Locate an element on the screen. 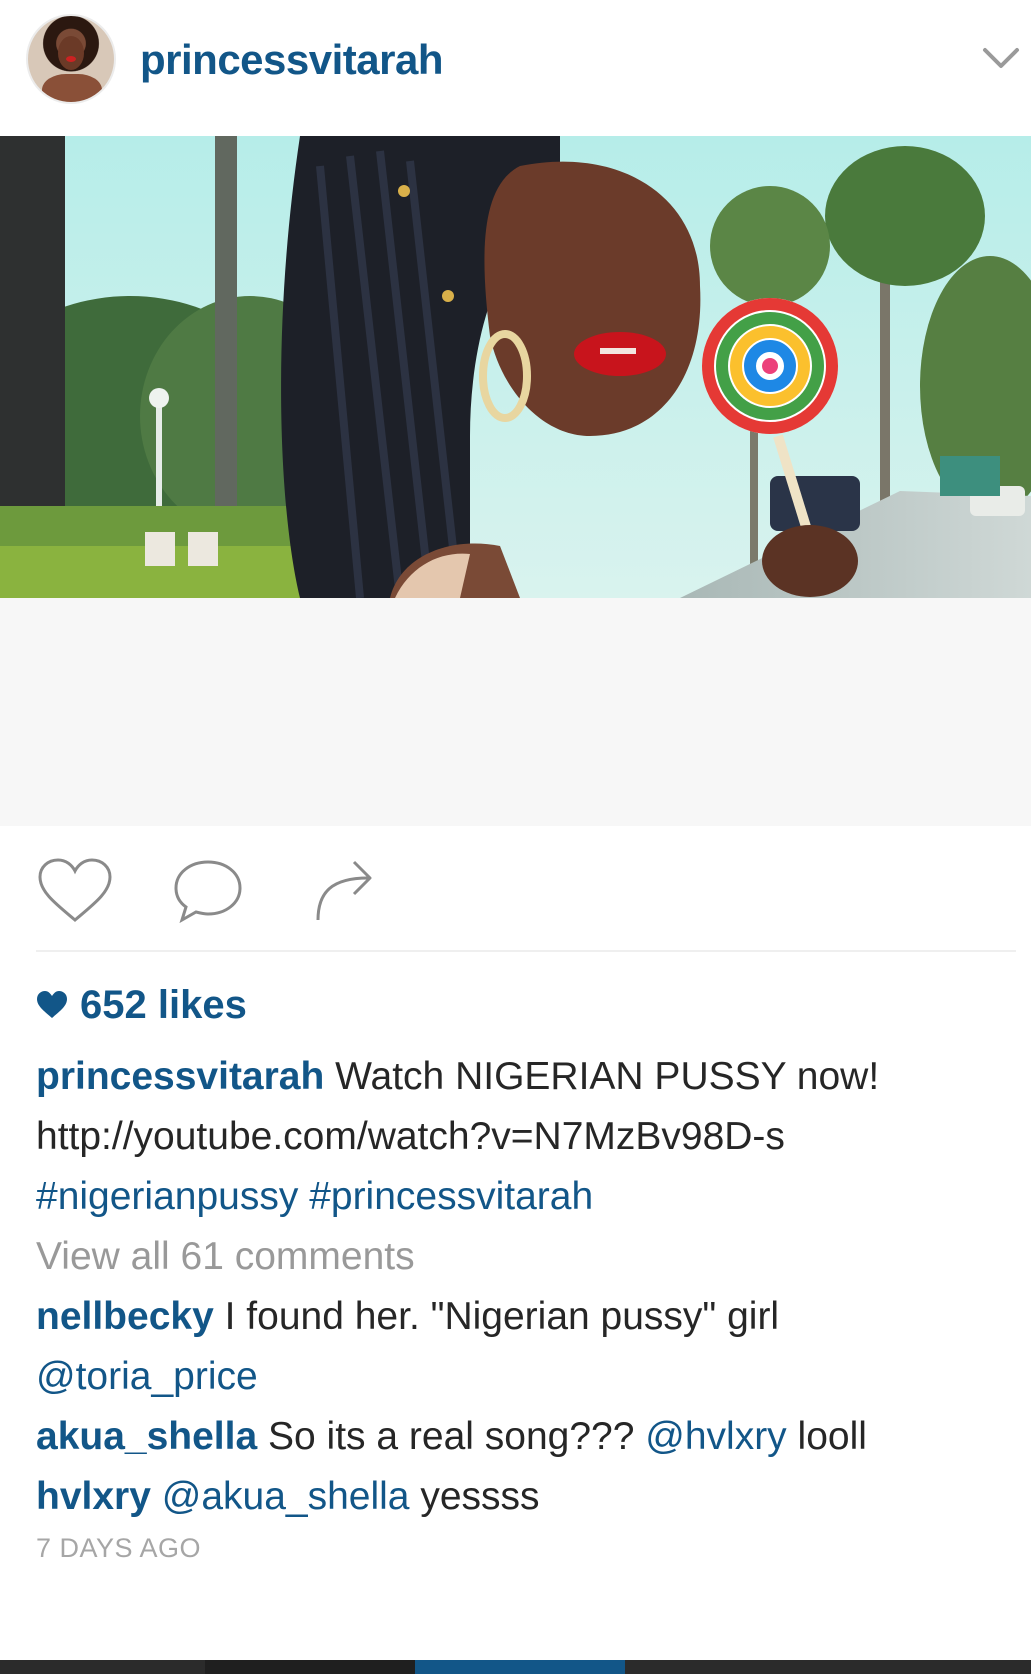 The height and width of the screenshot is (1674, 1031). post-actions is located at coordinates (515, 895).